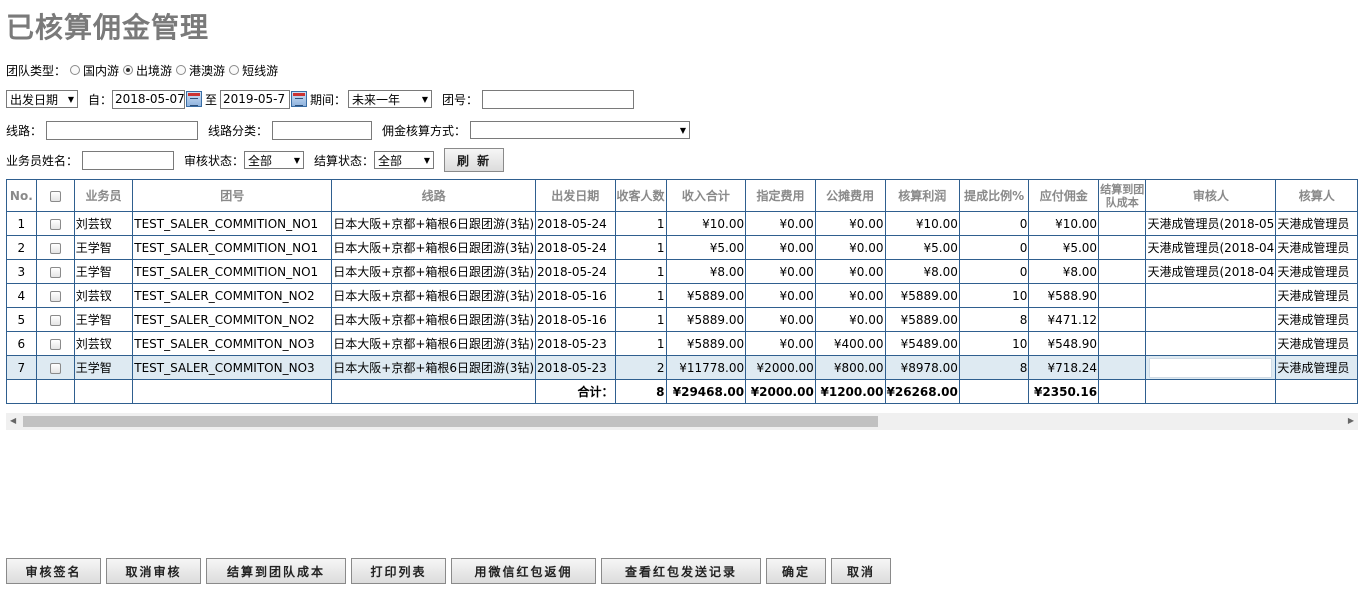 This screenshot has height=593, width=1358. Describe the element at coordinates (322, 130) in the screenshot. I see `route-category-input` at that location.